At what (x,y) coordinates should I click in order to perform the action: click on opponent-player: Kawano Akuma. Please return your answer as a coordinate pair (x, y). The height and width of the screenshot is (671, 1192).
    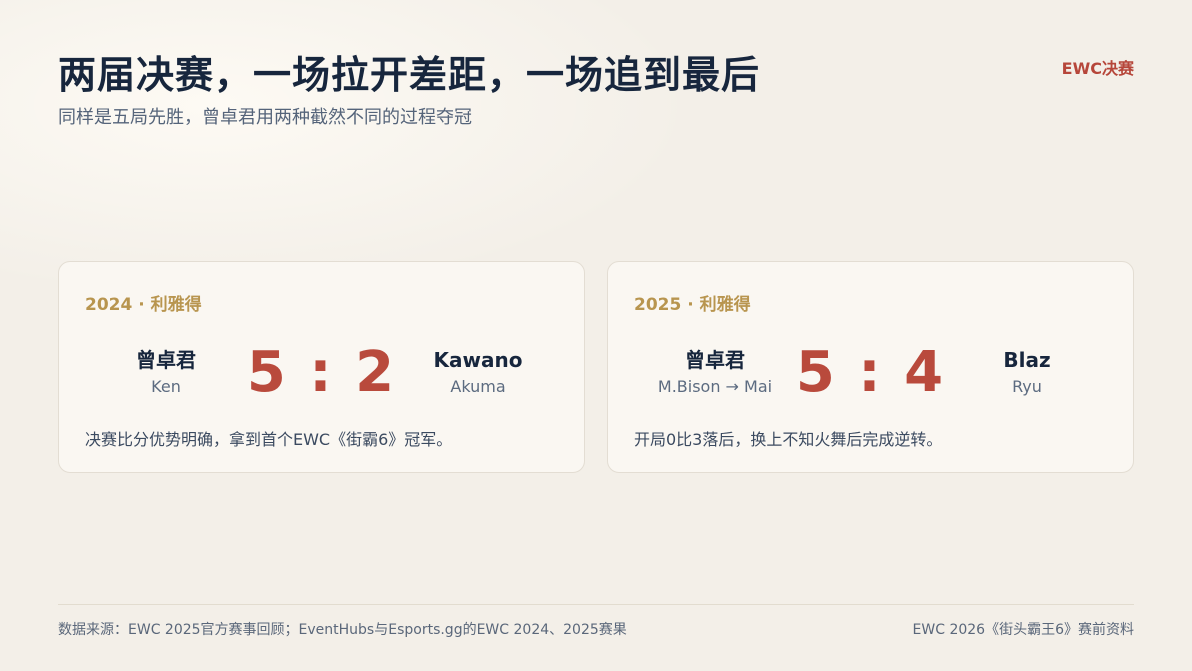
    Looking at the image, I should click on (478, 372).